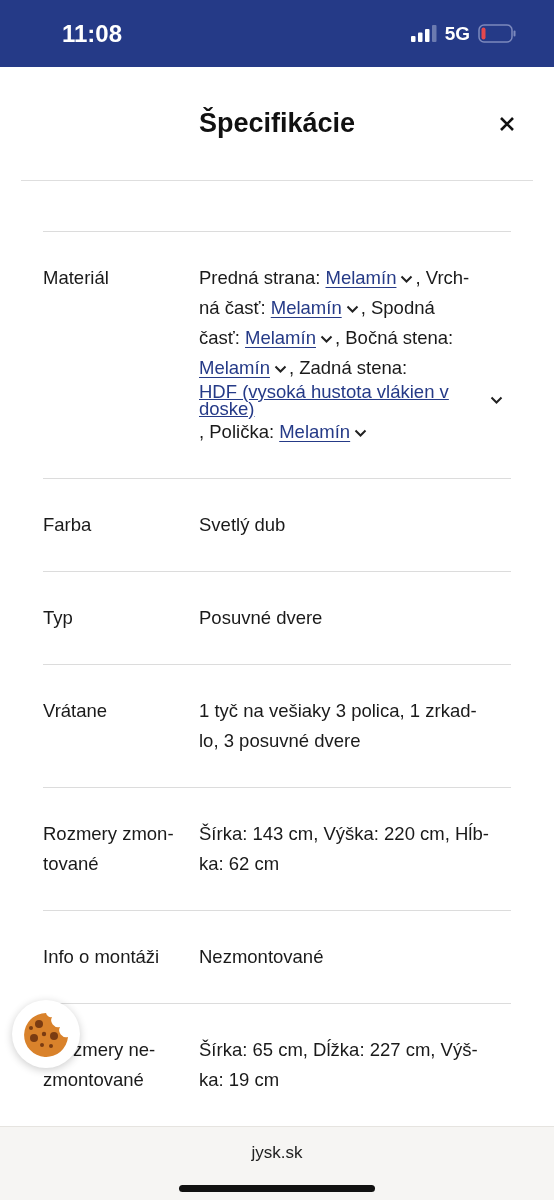 The image size is (554, 1200). I want to click on spec-label: Materiál, so click(76, 278).